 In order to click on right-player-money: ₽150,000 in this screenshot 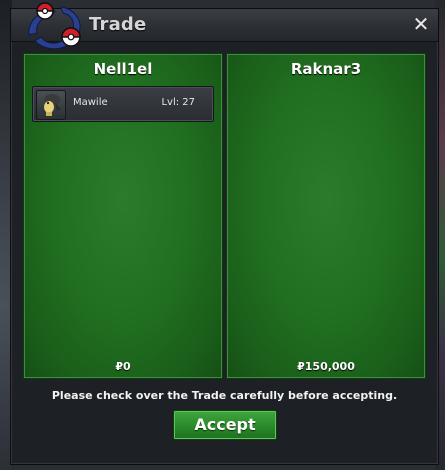, I will do `click(326, 366)`.